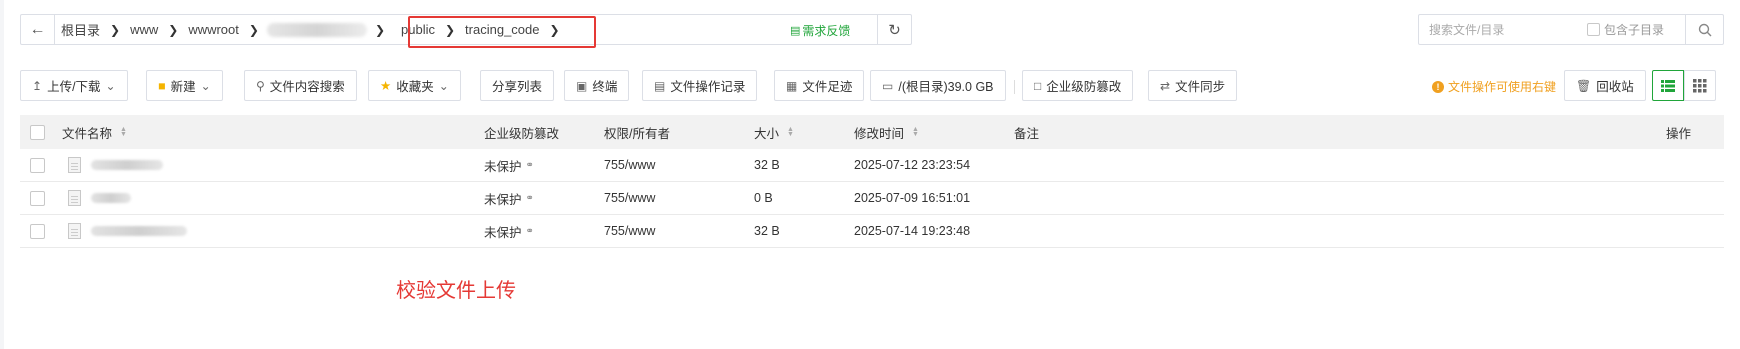 The image size is (1740, 349). Describe the element at coordinates (879, 133) in the screenshot. I see `col-mtime-label: 修改时间` at that location.